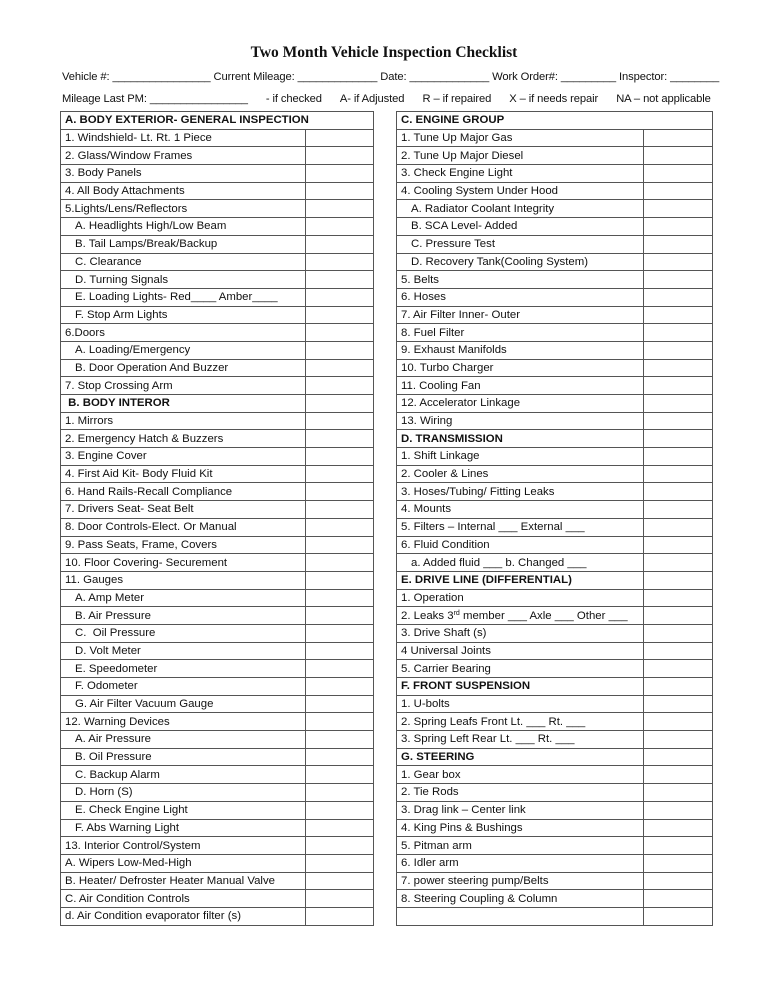  Describe the element at coordinates (450, 77) in the screenshot. I see `date-field: _____________` at that location.